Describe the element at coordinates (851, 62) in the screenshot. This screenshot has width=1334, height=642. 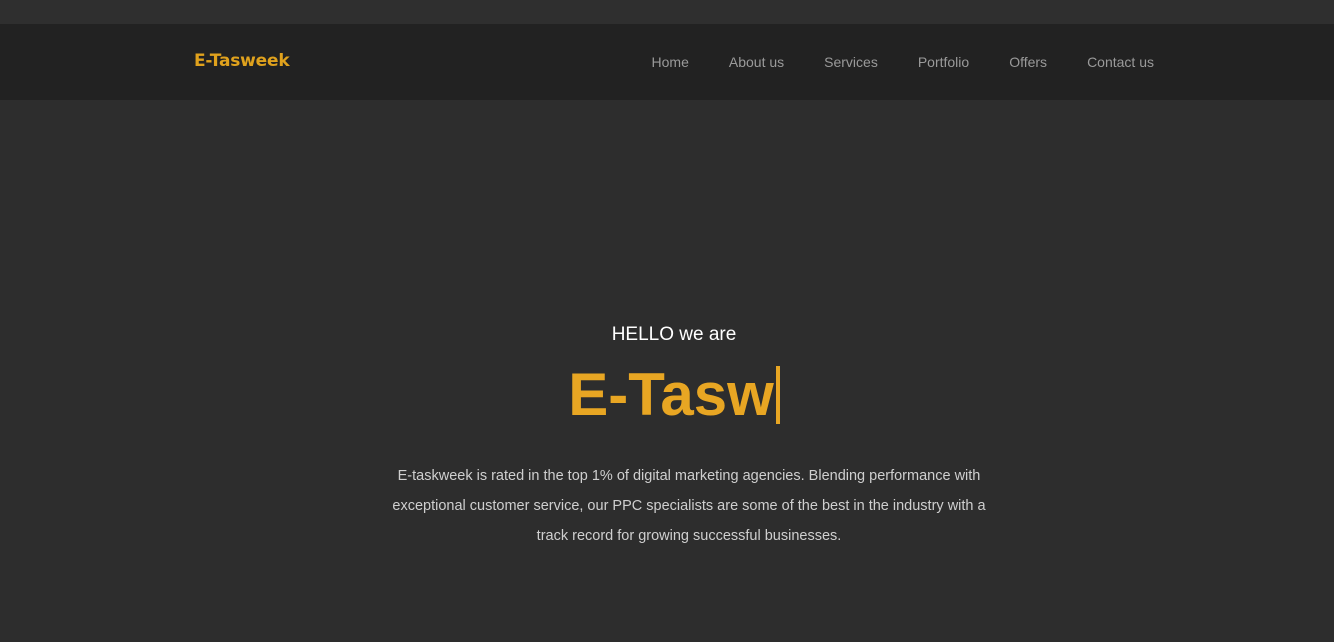
I see `nav-item-services: Services` at that location.